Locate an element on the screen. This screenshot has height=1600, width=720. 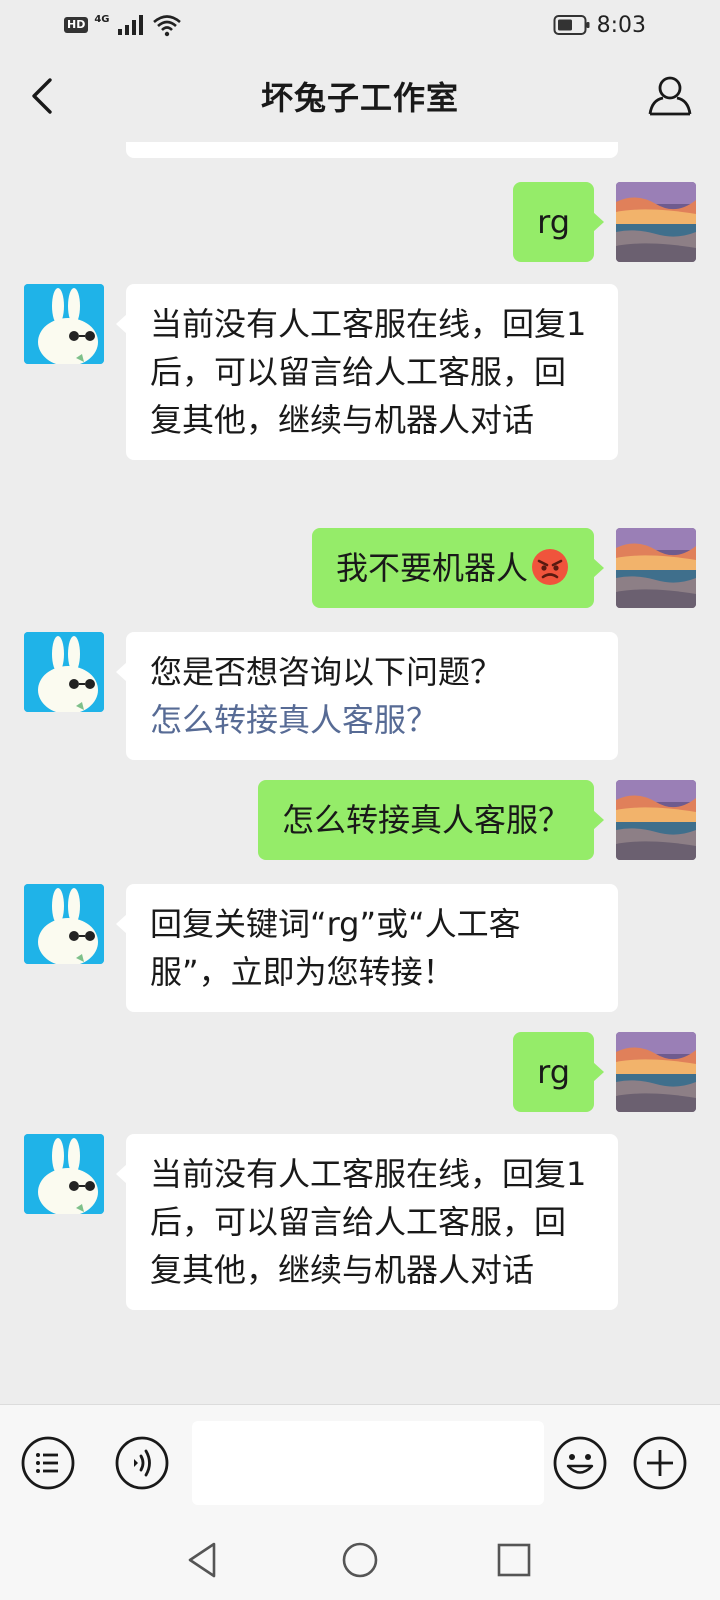
clock: 8:03 is located at coordinates (621, 25).